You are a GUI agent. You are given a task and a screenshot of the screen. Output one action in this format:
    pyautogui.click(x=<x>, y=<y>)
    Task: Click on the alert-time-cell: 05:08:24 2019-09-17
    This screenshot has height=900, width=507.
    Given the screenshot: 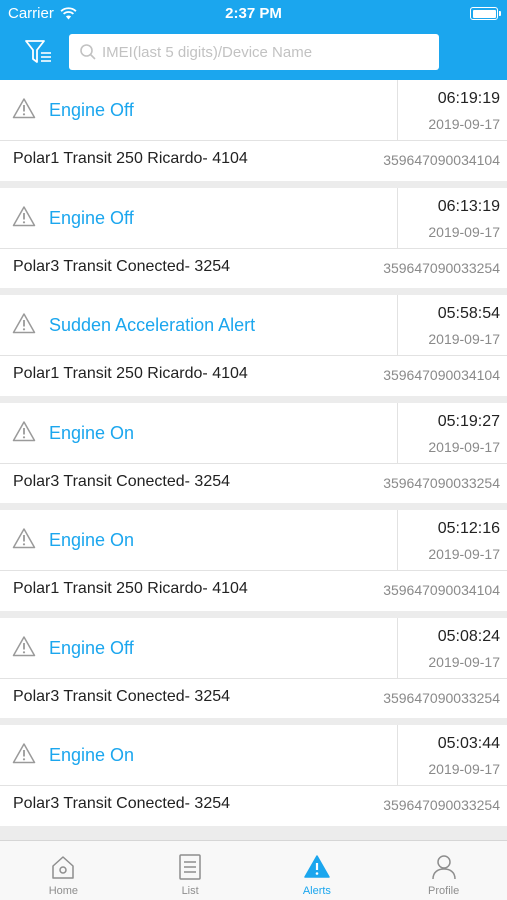 What is the action you would take?
    pyautogui.click(x=452, y=648)
    